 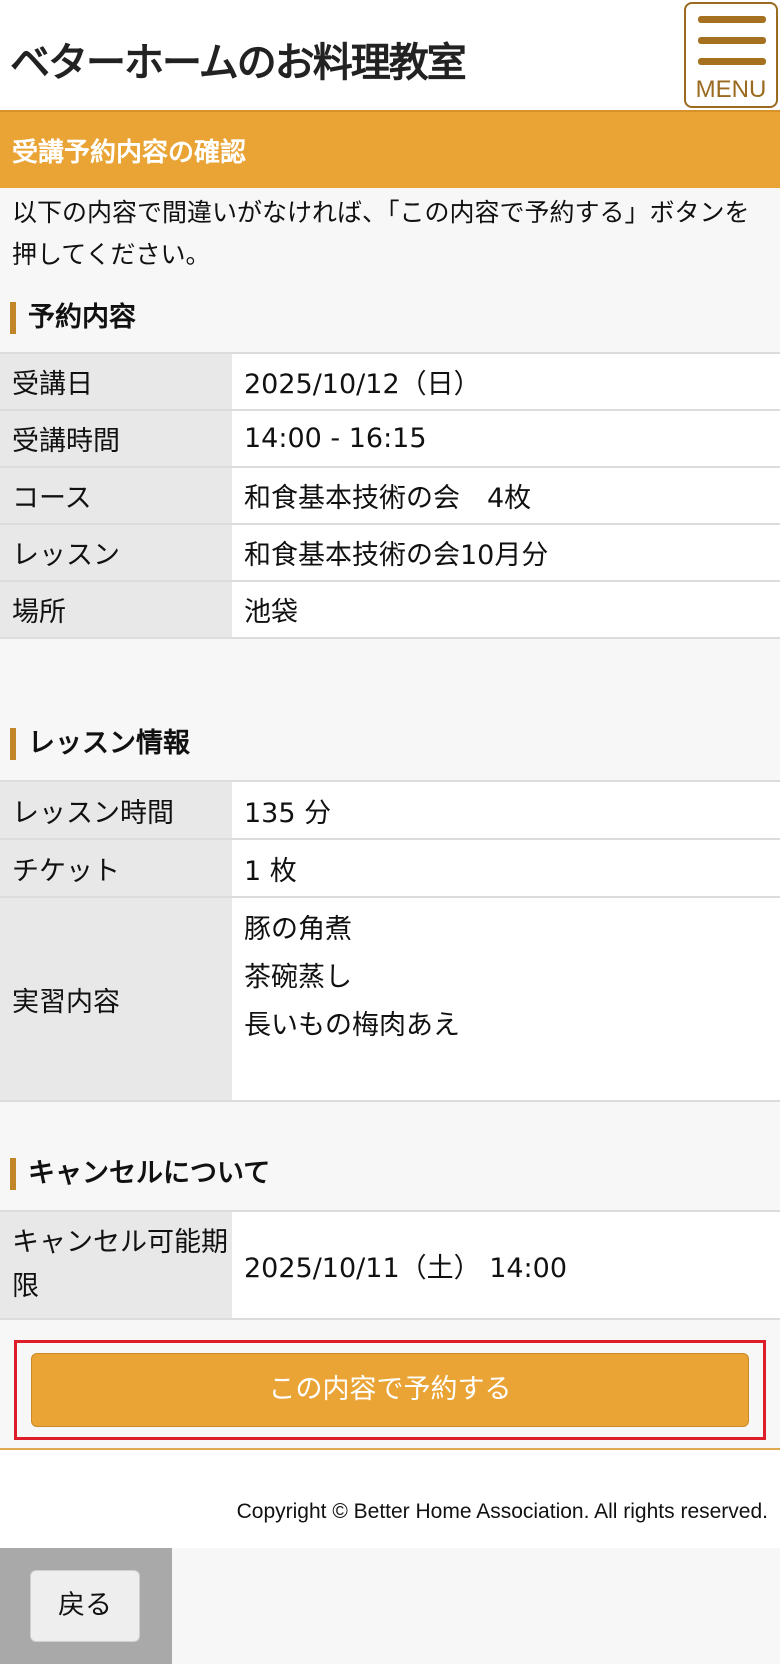 What do you see at coordinates (506, 810) in the screenshot?
I see `row-value-duration: 135 分` at bounding box center [506, 810].